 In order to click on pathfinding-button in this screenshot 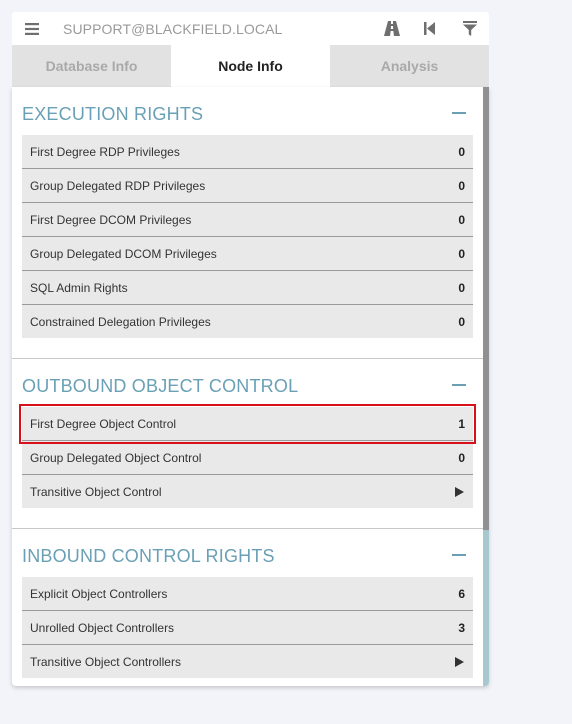, I will do `click(392, 28)`.